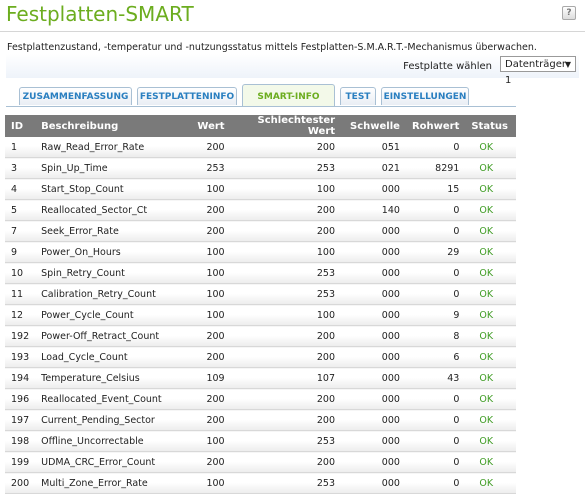 The width and height of the screenshot is (585, 494). Describe the element at coordinates (104, 441) in the screenshot. I see `cell-beschreibung: Offline_Uncorrectable` at that location.